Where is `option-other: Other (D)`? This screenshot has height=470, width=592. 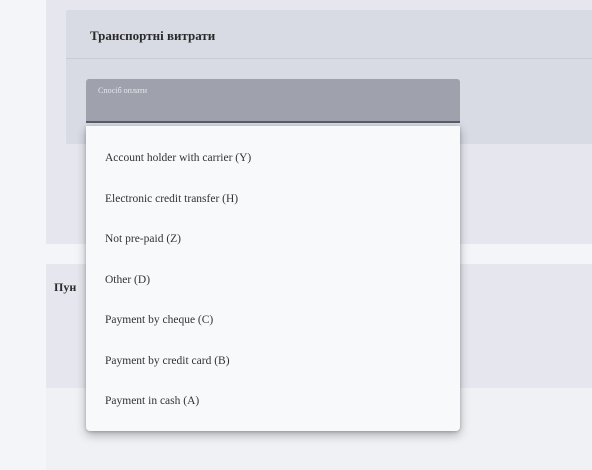
option-other: Other (D) is located at coordinates (273, 280).